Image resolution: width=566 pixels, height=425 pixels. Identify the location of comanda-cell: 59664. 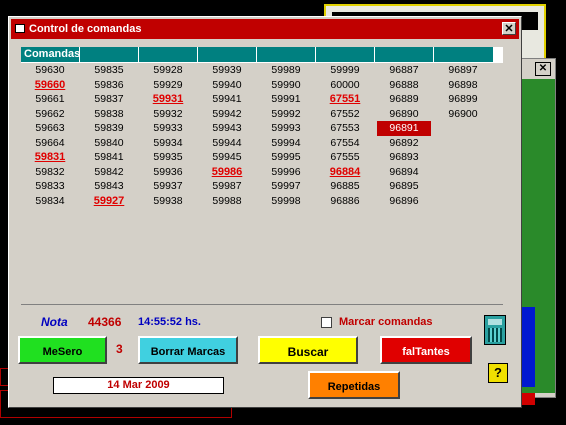
(50, 143).